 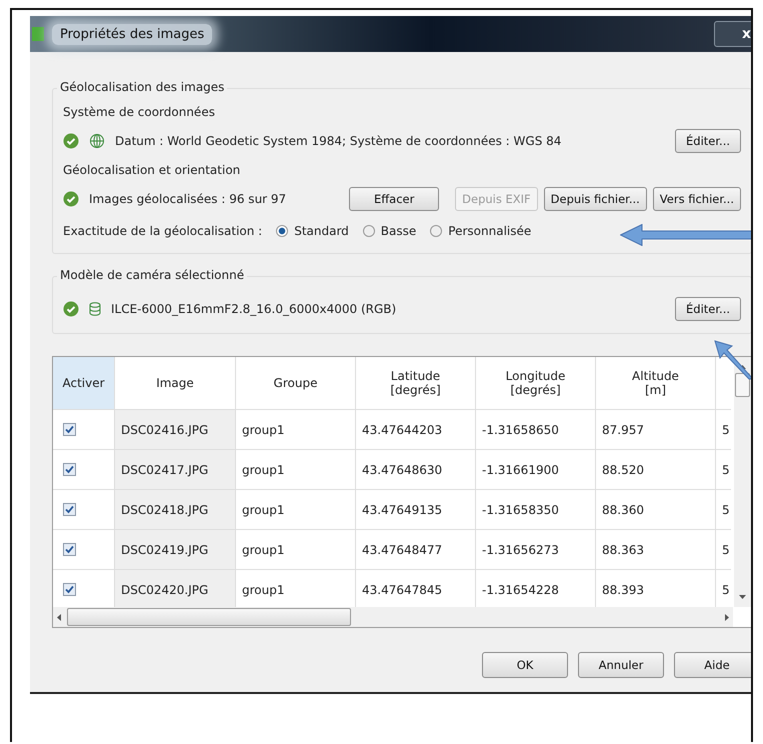 What do you see at coordinates (164, 429) in the screenshot?
I see `table-cell: DSC02416.JPG` at bounding box center [164, 429].